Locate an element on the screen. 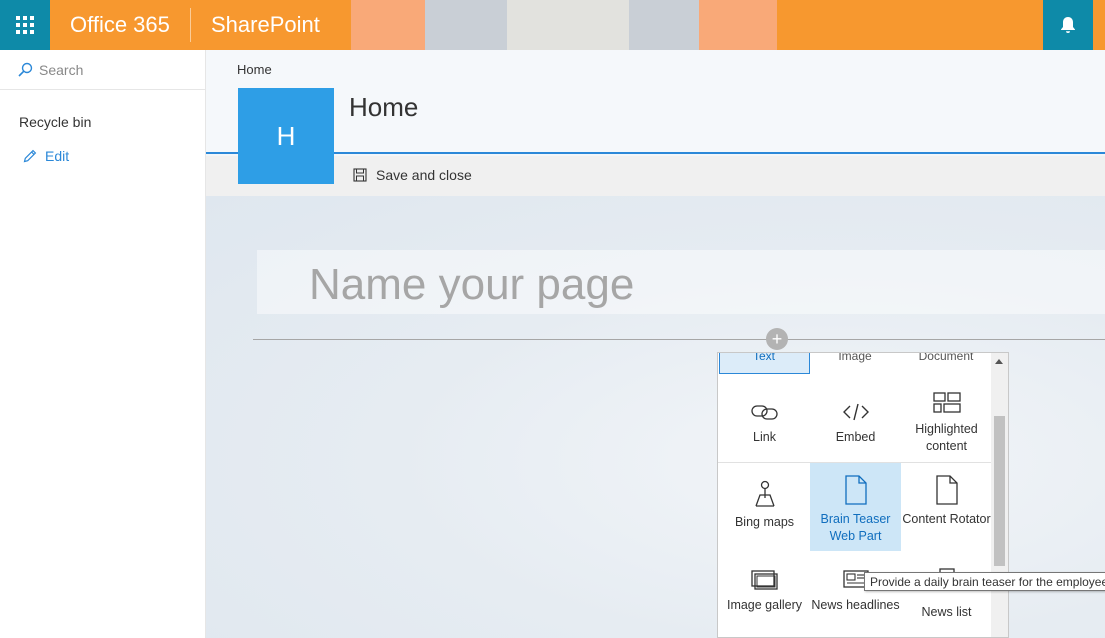 The image size is (1105, 638). search-box: Search is located at coordinates (102, 70).